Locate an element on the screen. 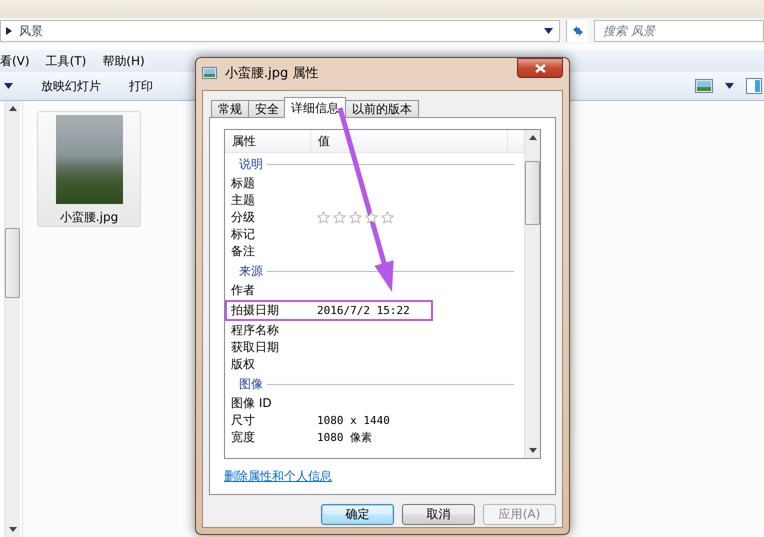 Image resolution: width=764 pixels, height=537 pixels. toolbar-button: 放映幻灯片 is located at coordinates (71, 86).